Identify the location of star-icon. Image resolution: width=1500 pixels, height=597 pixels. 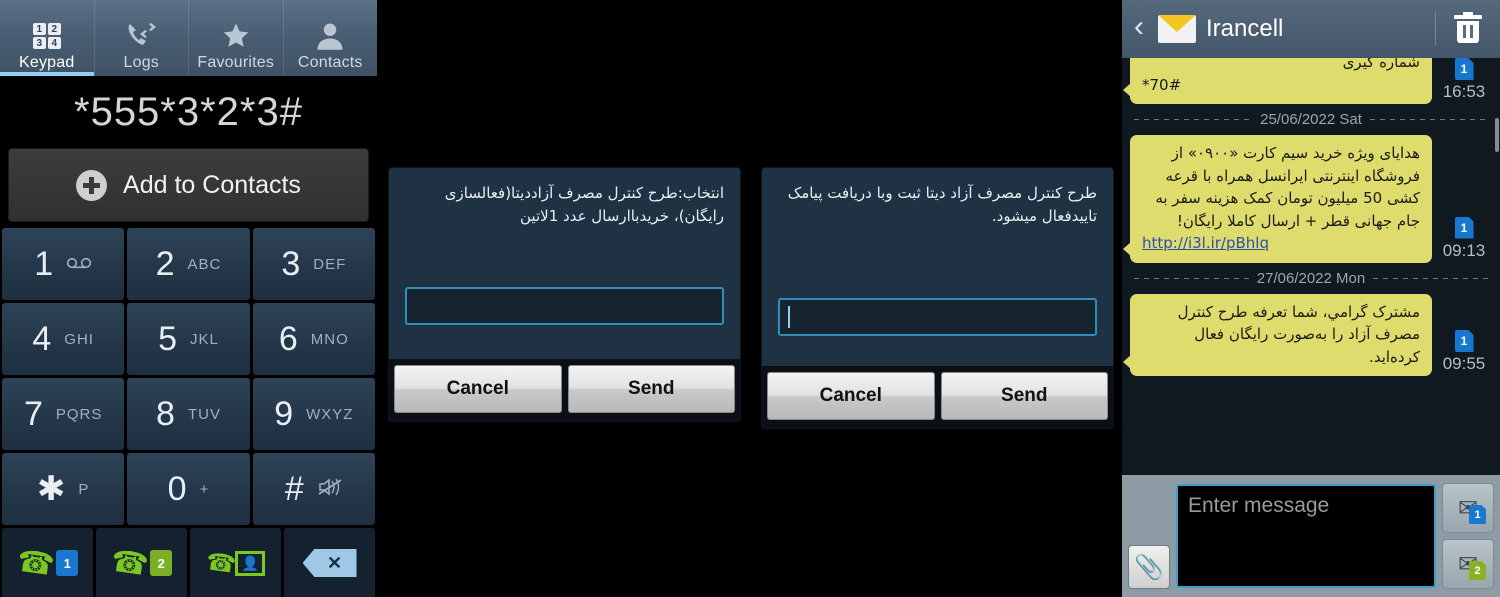
(236, 36).